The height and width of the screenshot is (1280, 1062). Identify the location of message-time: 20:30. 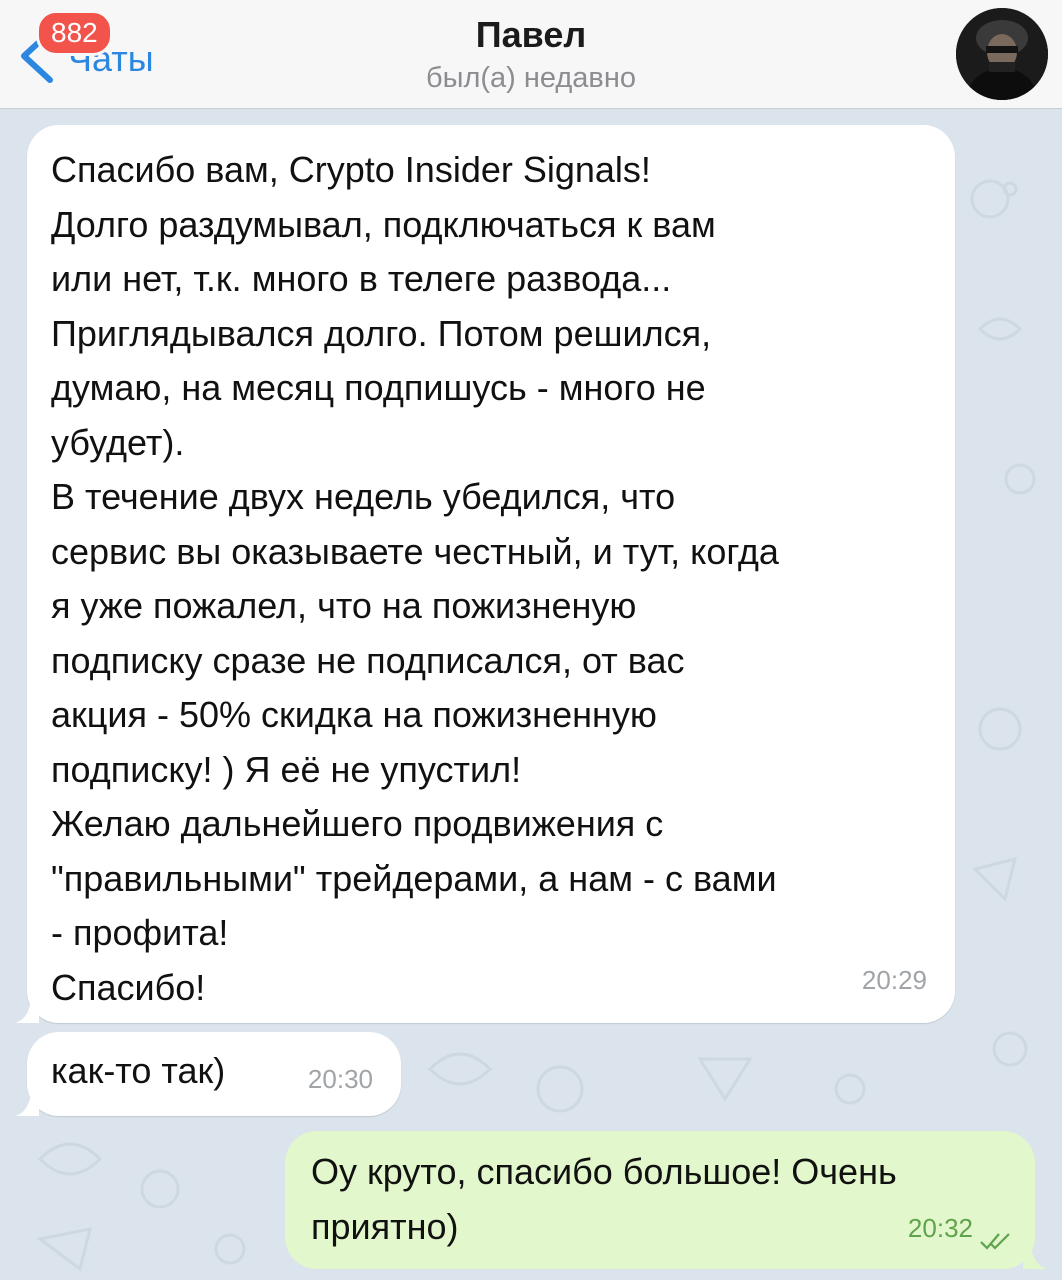
(340, 1078).